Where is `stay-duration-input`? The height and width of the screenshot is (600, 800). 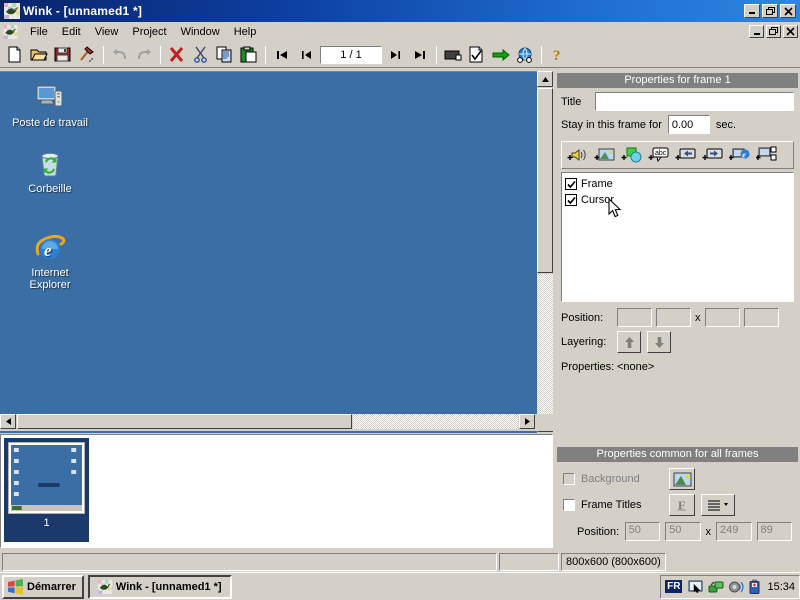
stay-duration-input is located at coordinates (688, 124).